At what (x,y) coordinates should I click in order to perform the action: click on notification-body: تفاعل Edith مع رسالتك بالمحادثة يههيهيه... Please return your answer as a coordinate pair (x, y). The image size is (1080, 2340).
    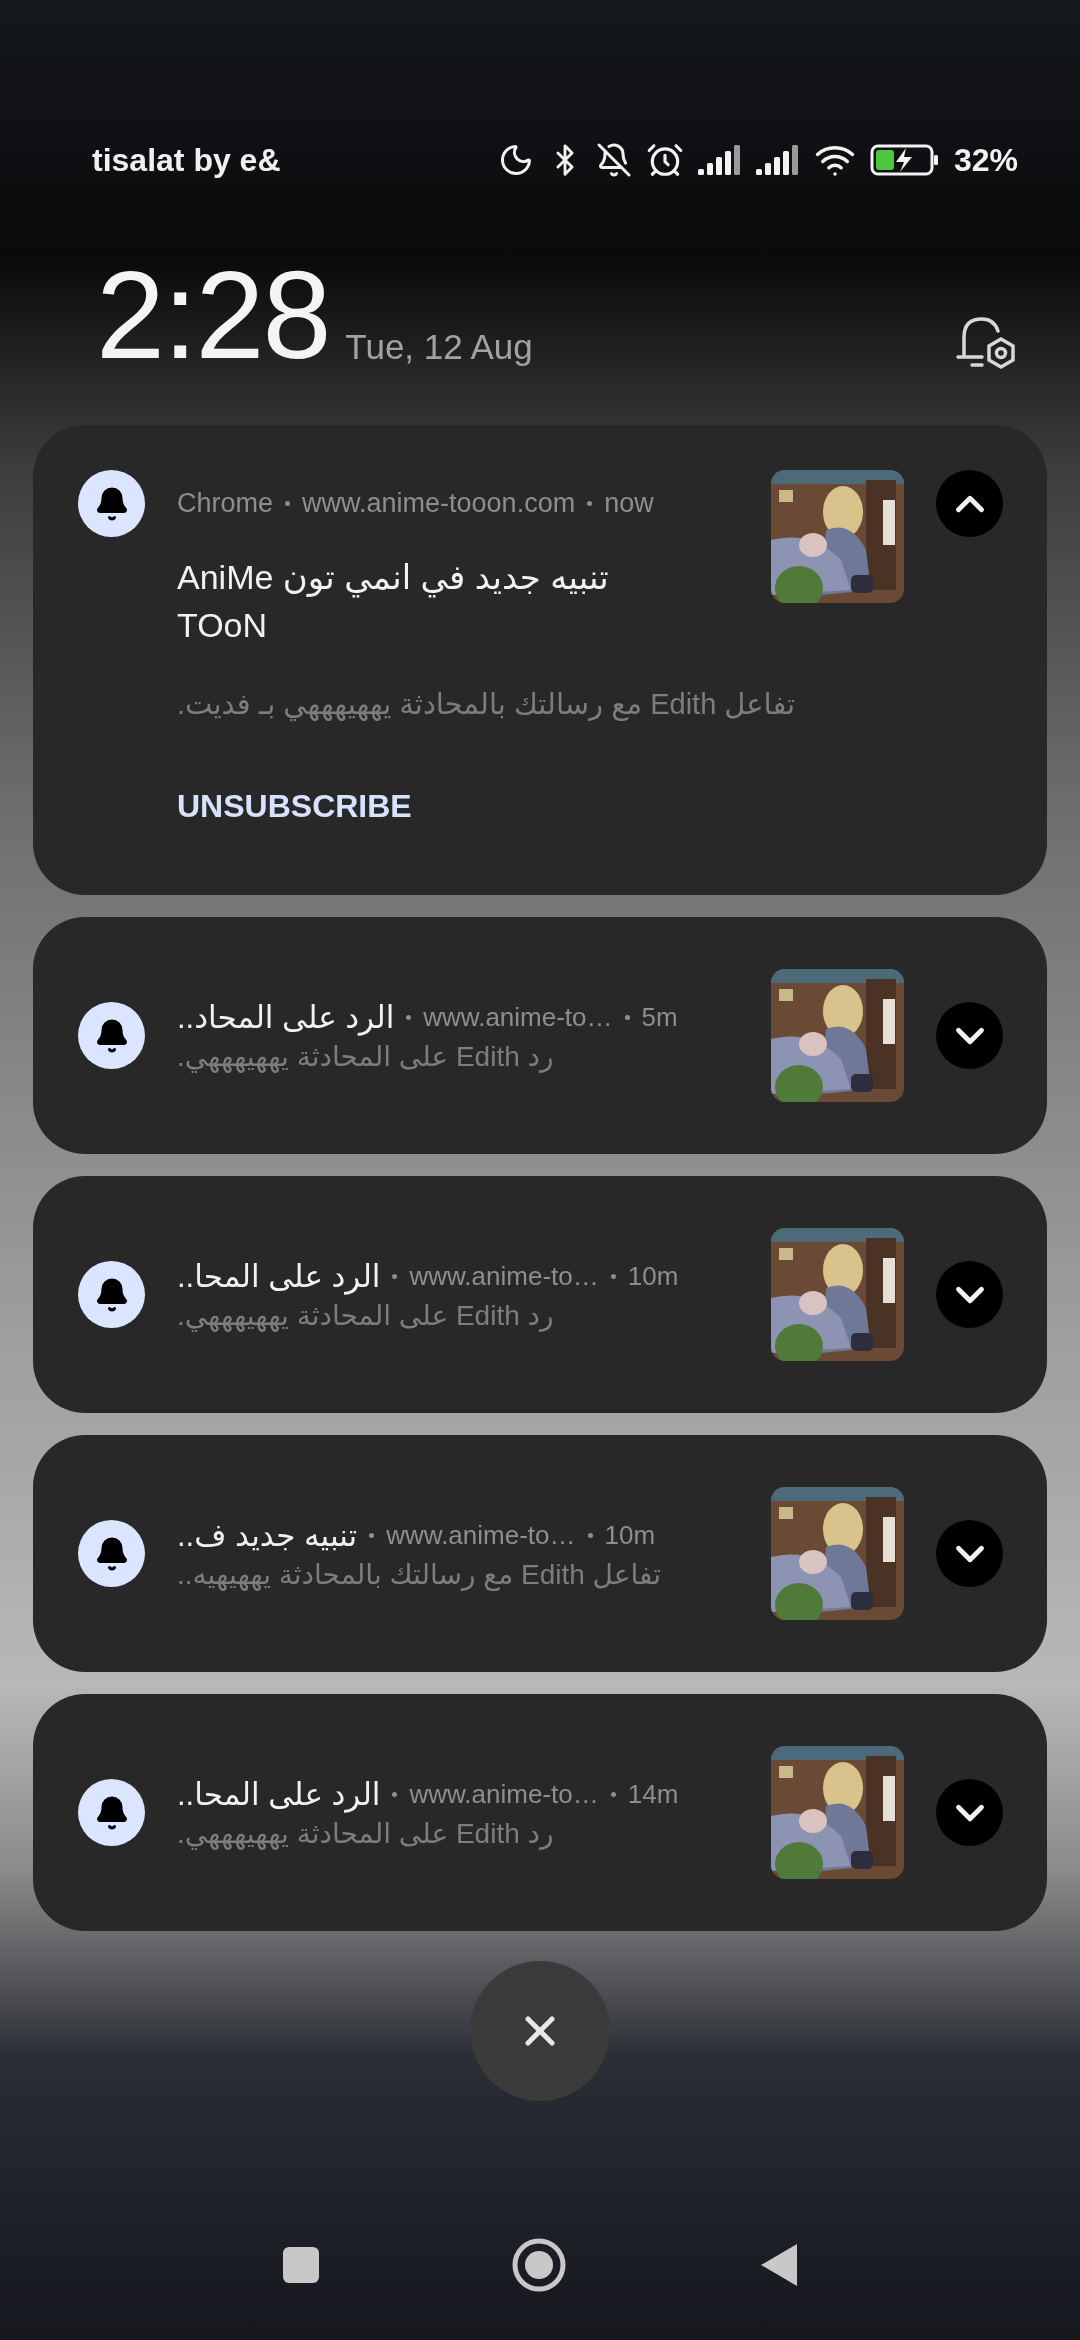
    Looking at the image, I should click on (420, 1574).